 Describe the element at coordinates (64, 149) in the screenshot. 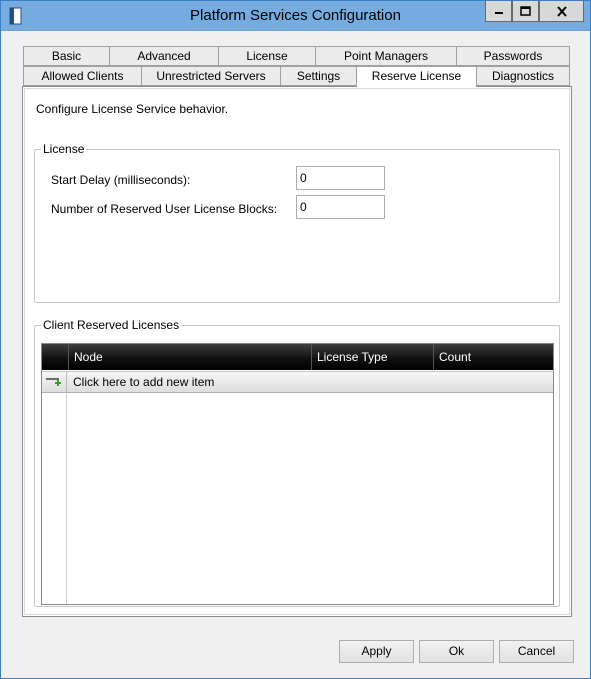

I see `license-group-label: License` at that location.